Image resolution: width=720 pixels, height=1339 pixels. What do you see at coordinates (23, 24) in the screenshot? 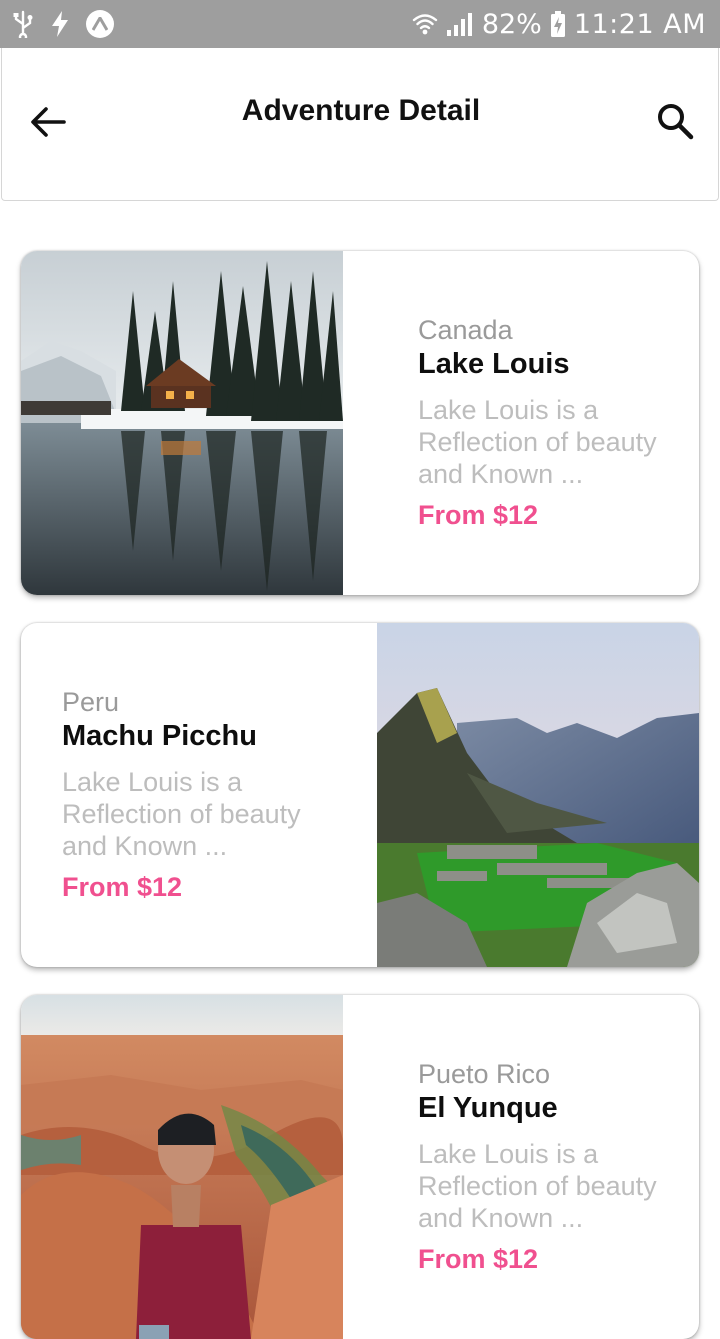
I see `usb-icon` at bounding box center [23, 24].